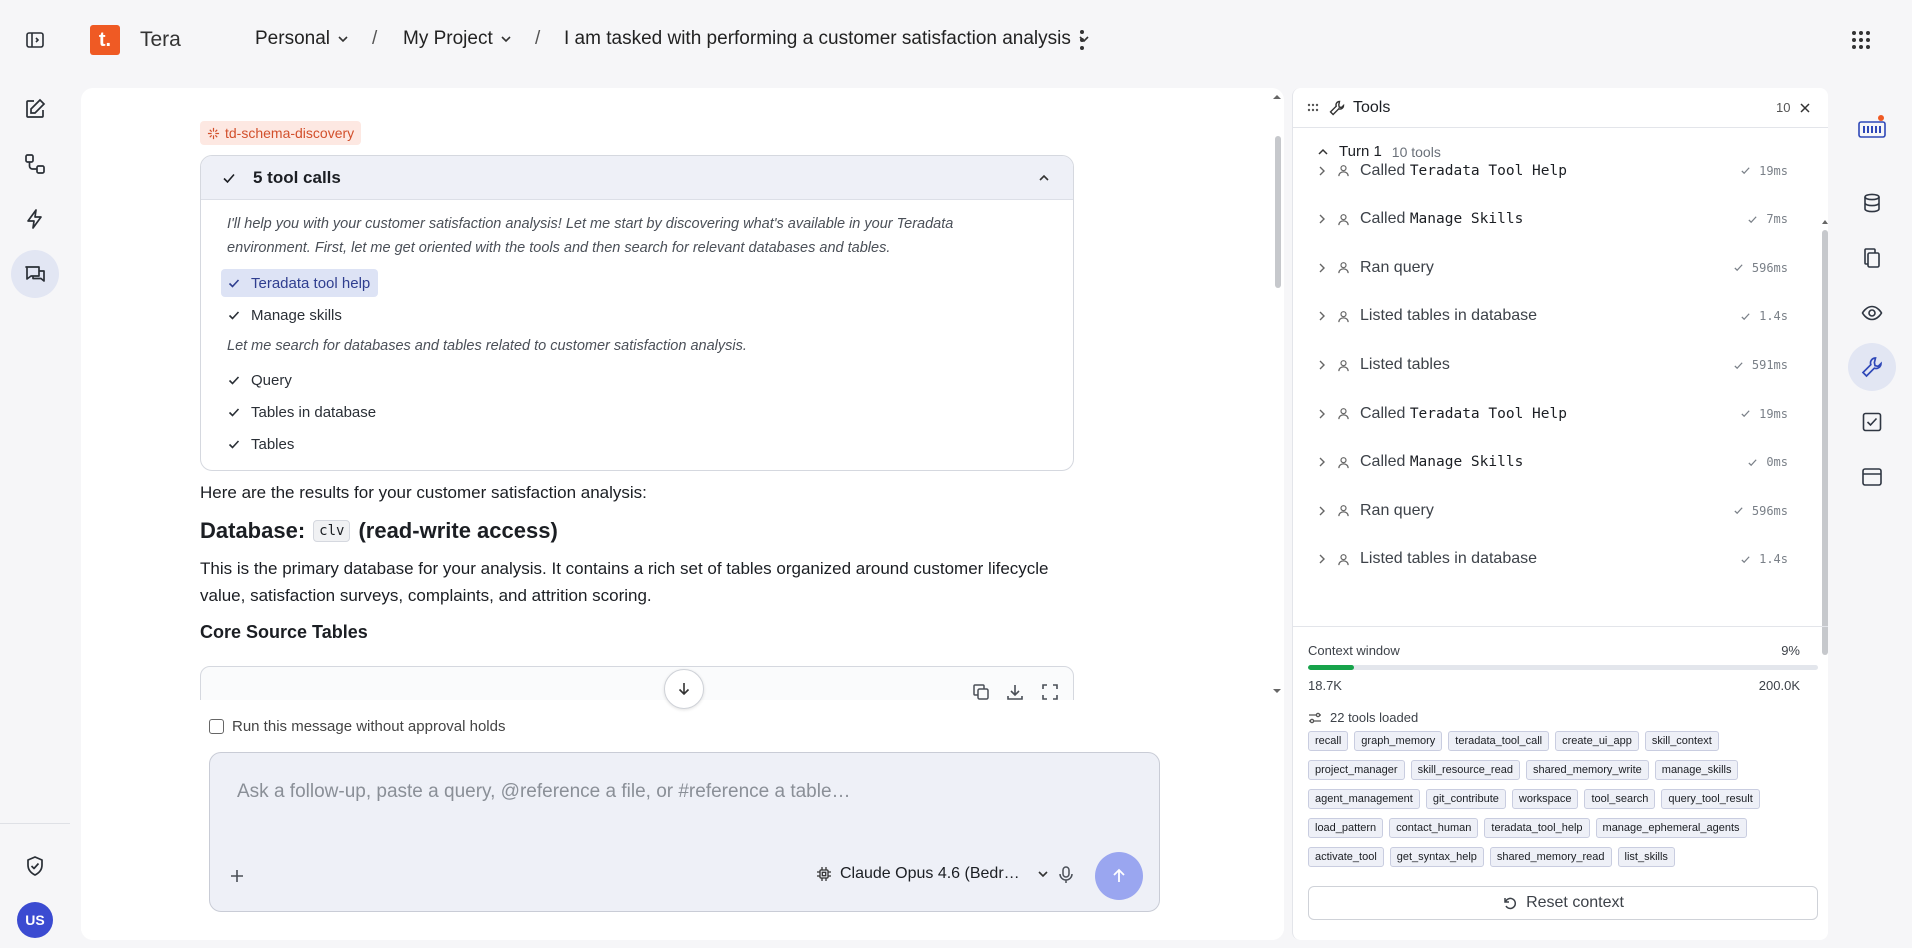  What do you see at coordinates (1537, 828) in the screenshot?
I see `tool-chip: teradata_tool_help` at bounding box center [1537, 828].